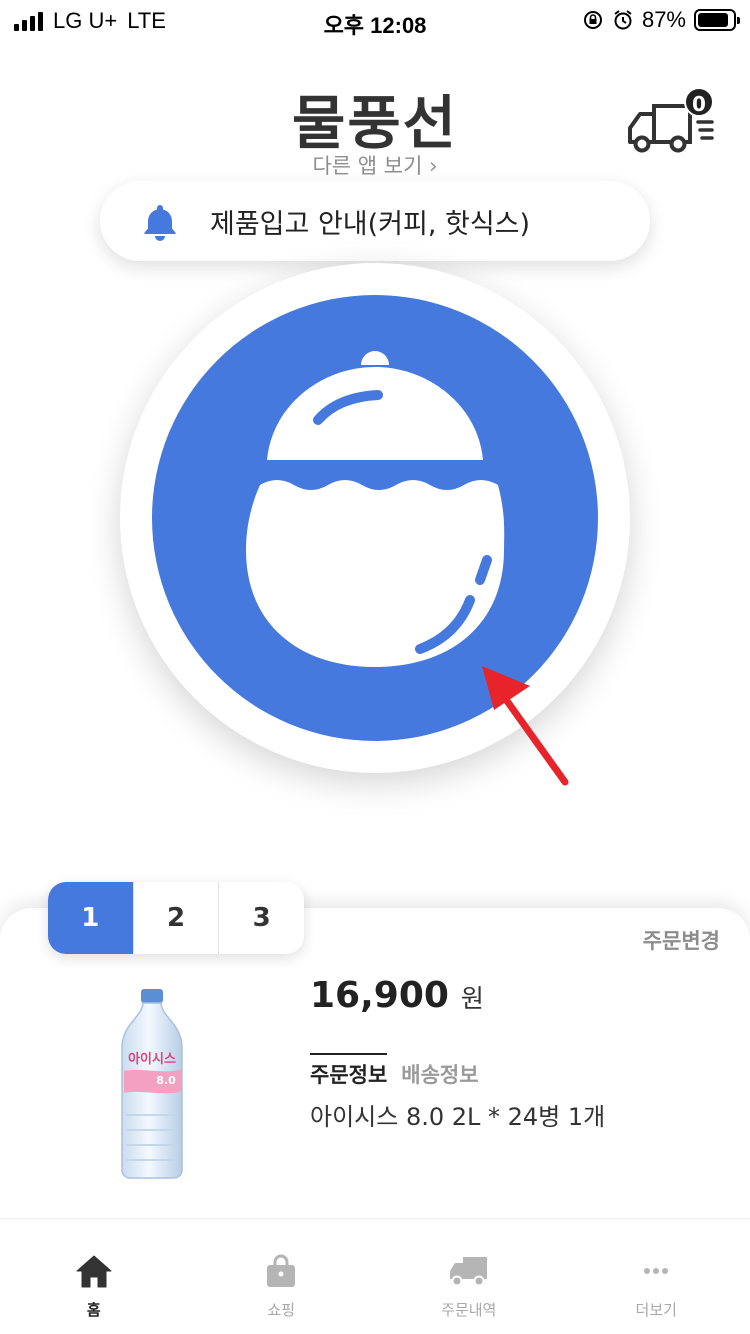 The image size is (750, 1334). Describe the element at coordinates (469, 1310) in the screenshot. I see `nav-label-orders: 주문내역` at that location.